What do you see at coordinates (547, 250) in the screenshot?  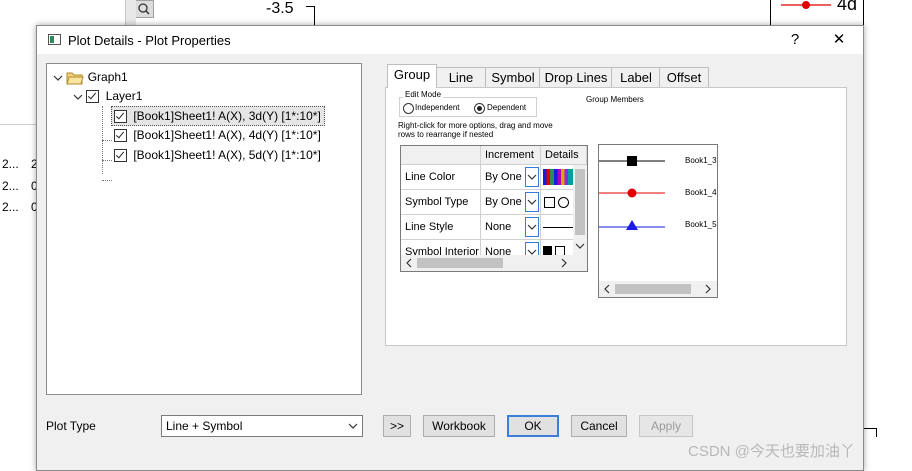 I see `filled-square-icon` at bounding box center [547, 250].